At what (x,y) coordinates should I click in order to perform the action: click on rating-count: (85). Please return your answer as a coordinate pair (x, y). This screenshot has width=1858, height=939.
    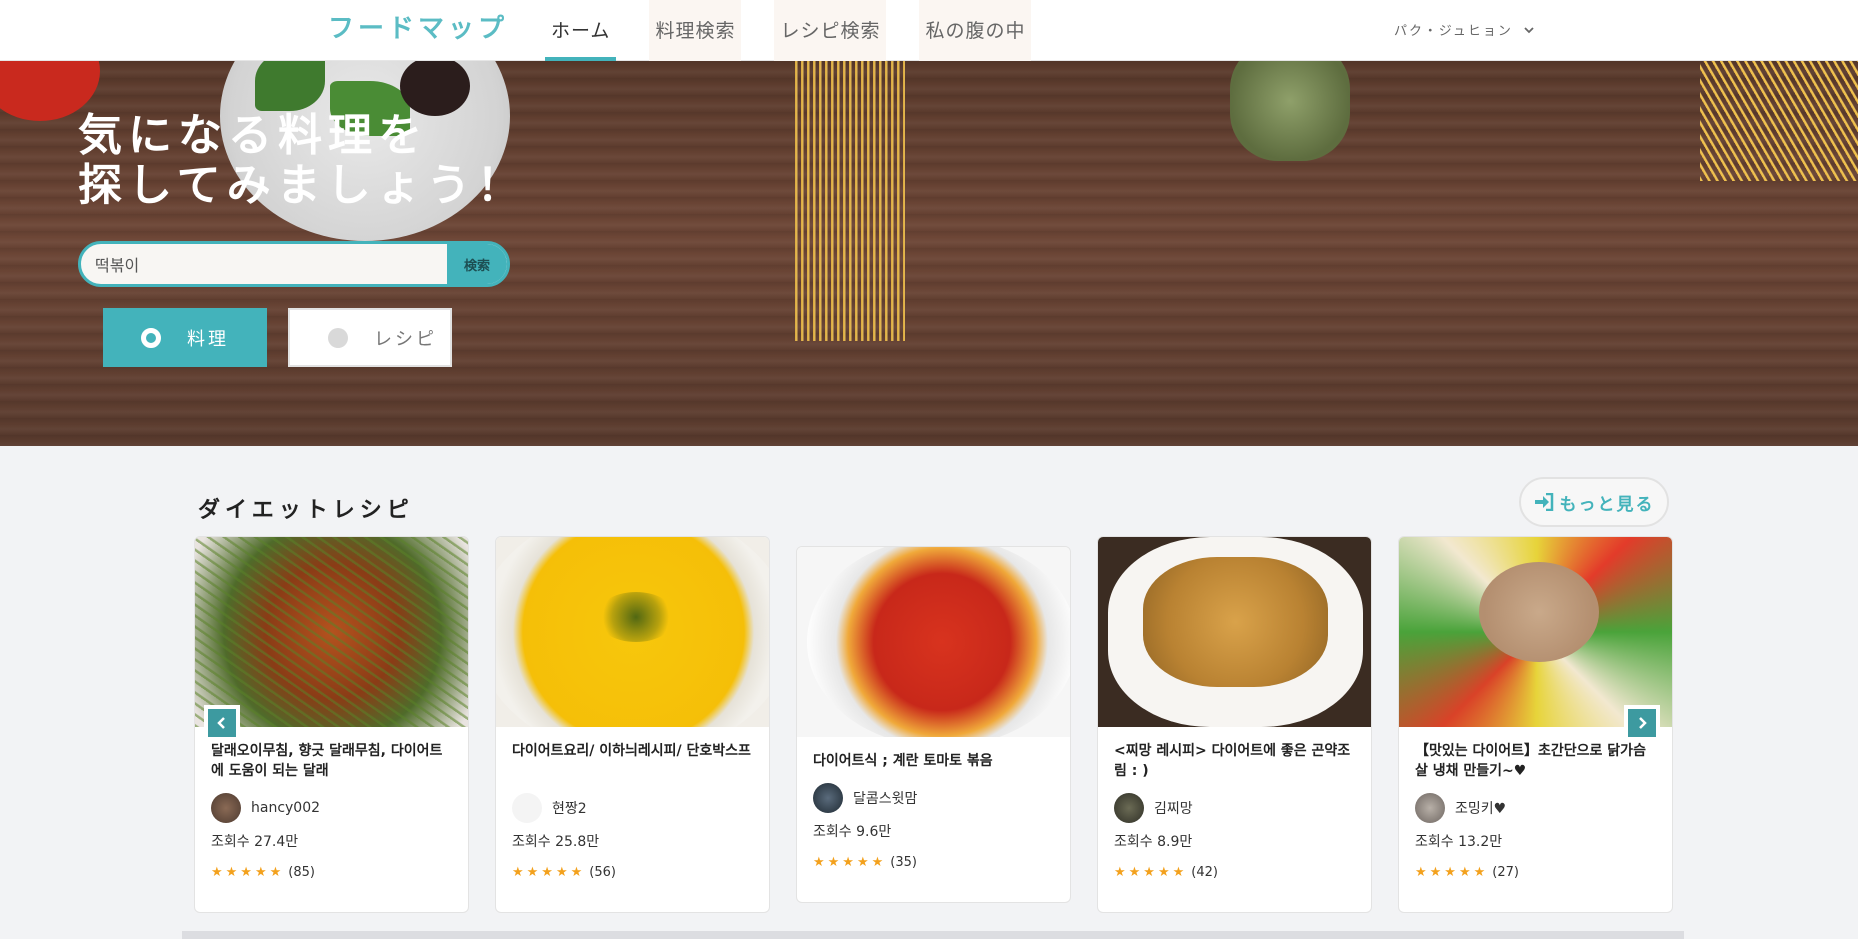
    Looking at the image, I should click on (301, 872).